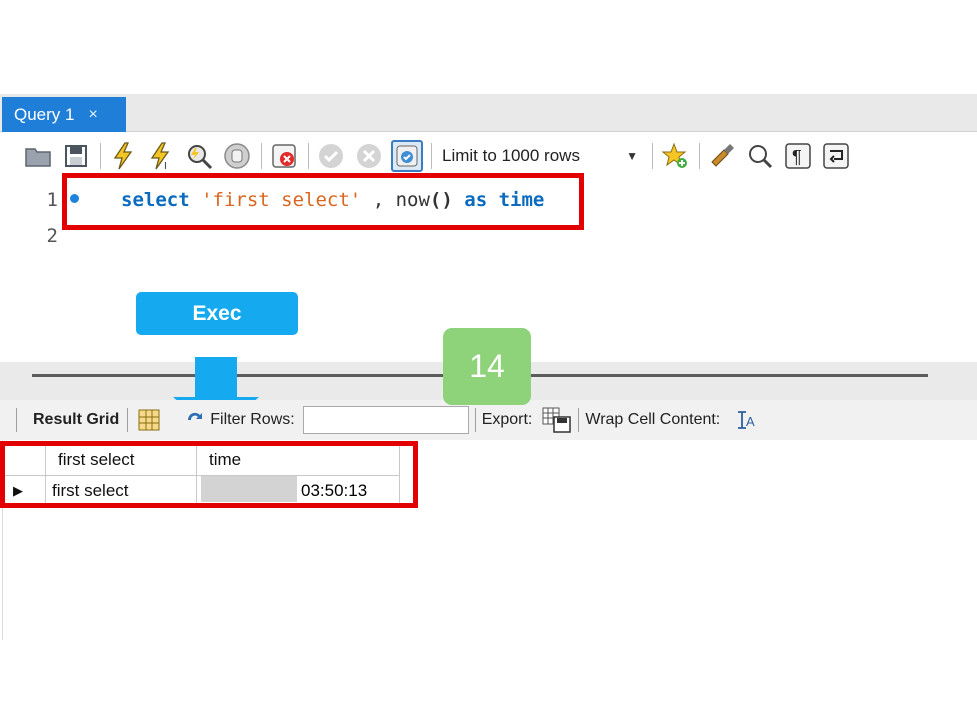 Image resolution: width=977 pixels, height=718 pixels. What do you see at coordinates (507, 419) in the screenshot?
I see `export-label: Export:` at bounding box center [507, 419].